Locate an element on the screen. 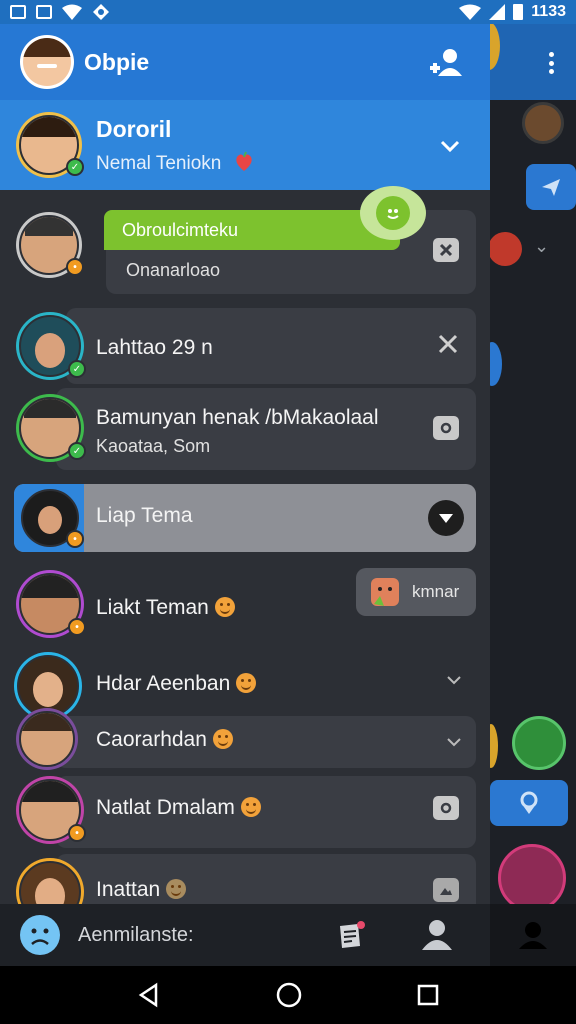 This screenshot has height=1024, width=576. emoji-icon is located at coordinates (176, 889).